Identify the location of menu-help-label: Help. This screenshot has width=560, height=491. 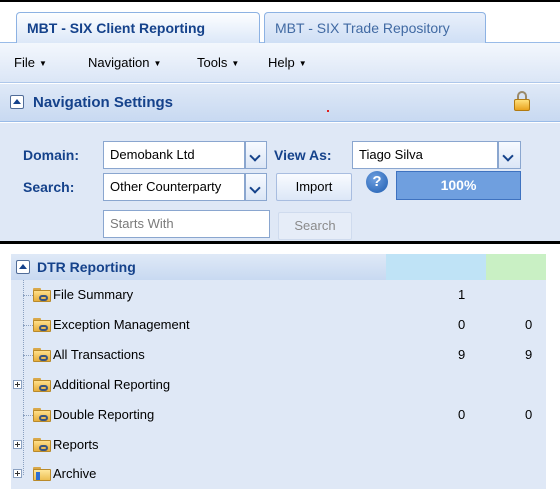
(281, 62).